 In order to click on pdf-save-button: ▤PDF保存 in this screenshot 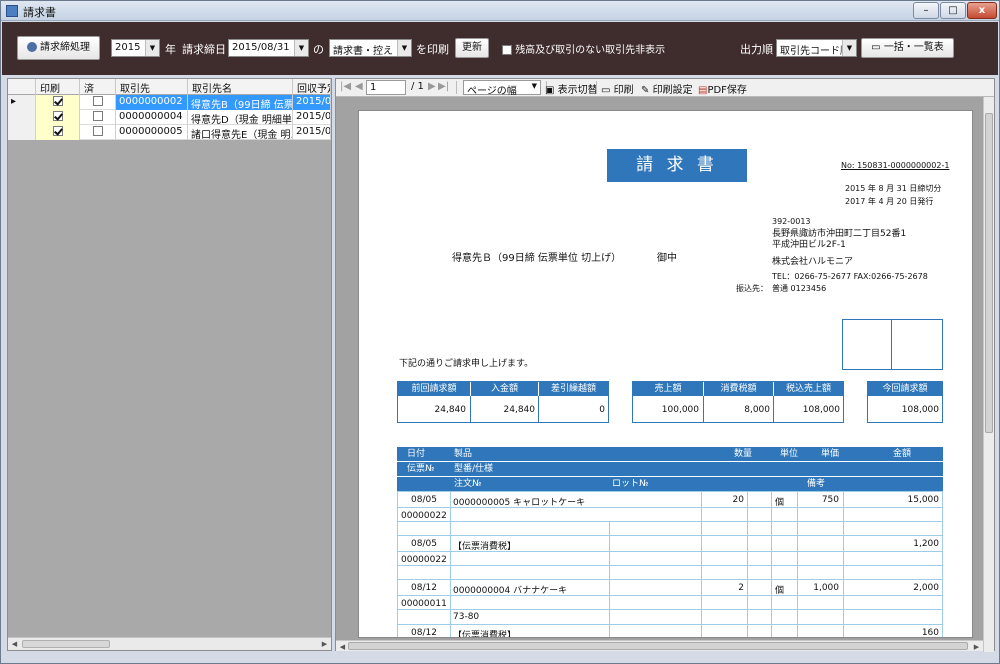, I will do `click(722, 88)`.